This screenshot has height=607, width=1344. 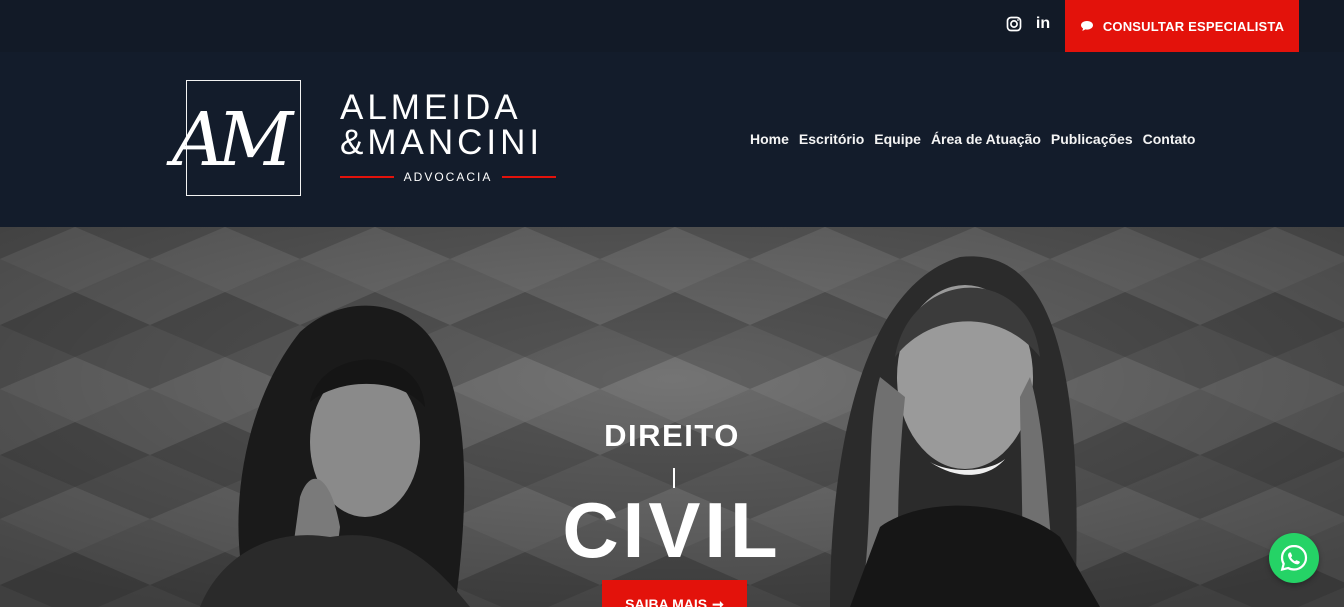 What do you see at coordinates (442, 142) in the screenshot?
I see `logo-name-line2: &MANCINI` at bounding box center [442, 142].